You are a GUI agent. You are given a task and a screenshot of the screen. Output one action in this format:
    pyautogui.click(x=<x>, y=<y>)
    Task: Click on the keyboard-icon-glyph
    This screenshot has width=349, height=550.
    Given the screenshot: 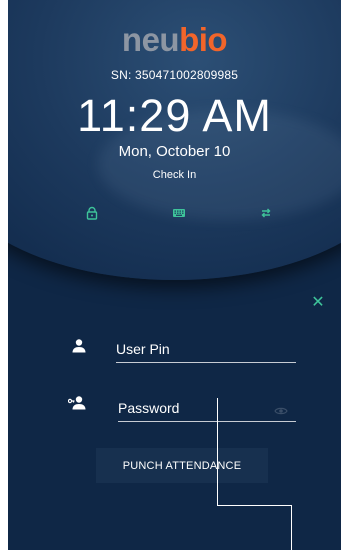 What is the action you would take?
    pyautogui.click(x=179, y=213)
    